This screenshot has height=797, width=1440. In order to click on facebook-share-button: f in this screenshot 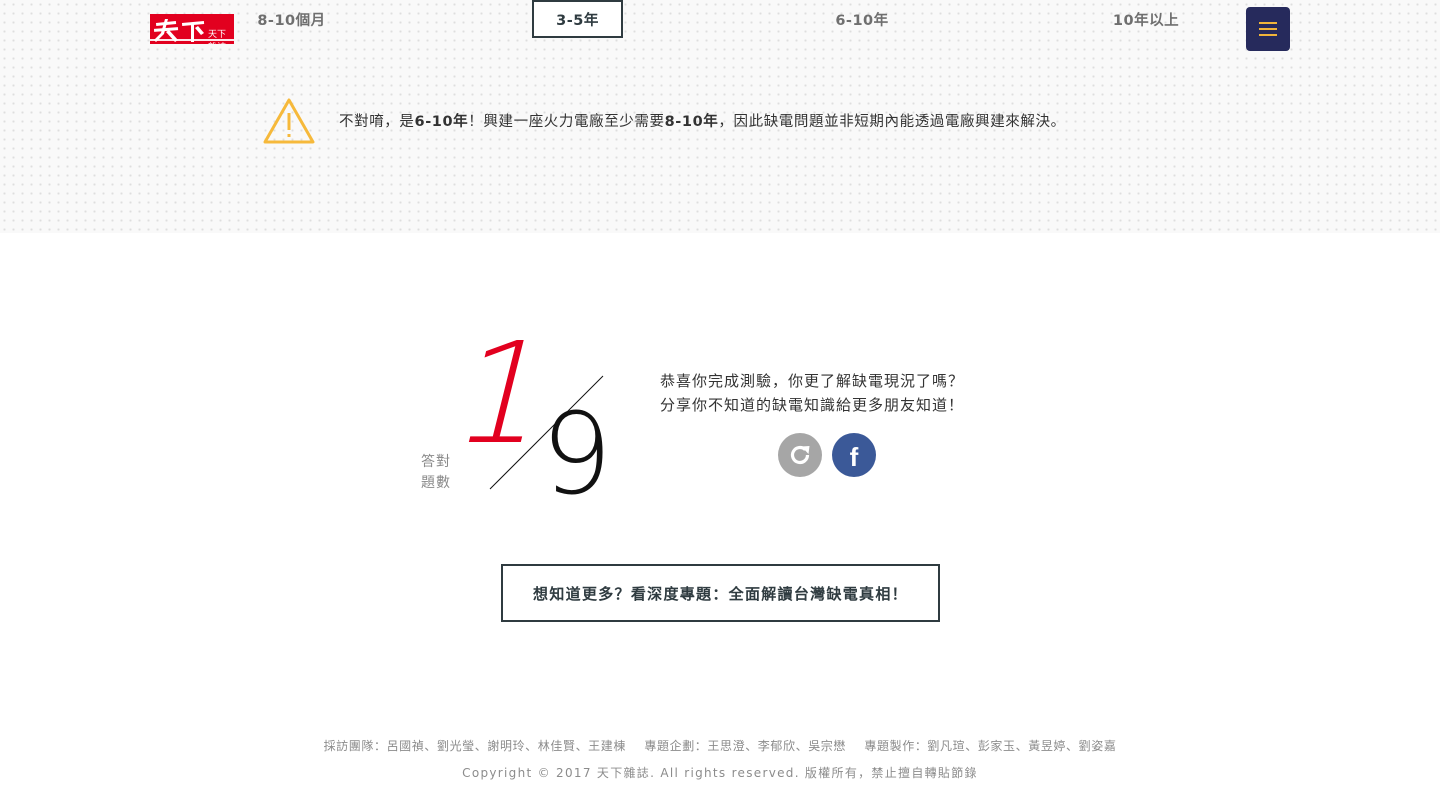, I will do `click(854, 455)`.